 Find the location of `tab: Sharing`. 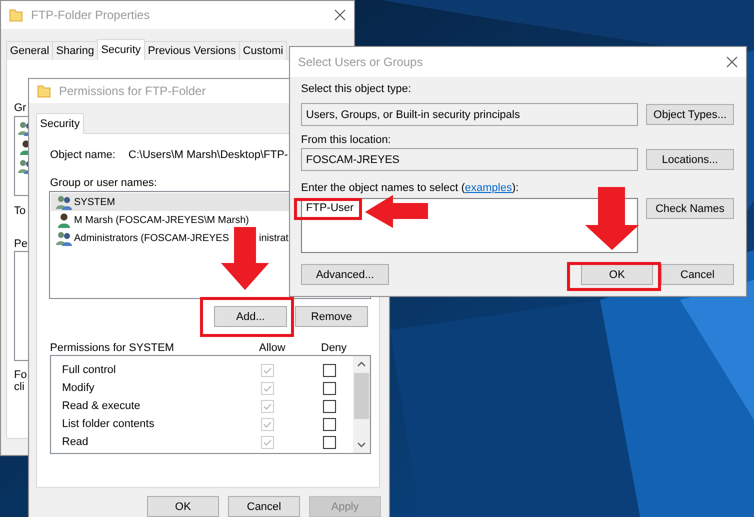

tab: Sharing is located at coordinates (75, 50).